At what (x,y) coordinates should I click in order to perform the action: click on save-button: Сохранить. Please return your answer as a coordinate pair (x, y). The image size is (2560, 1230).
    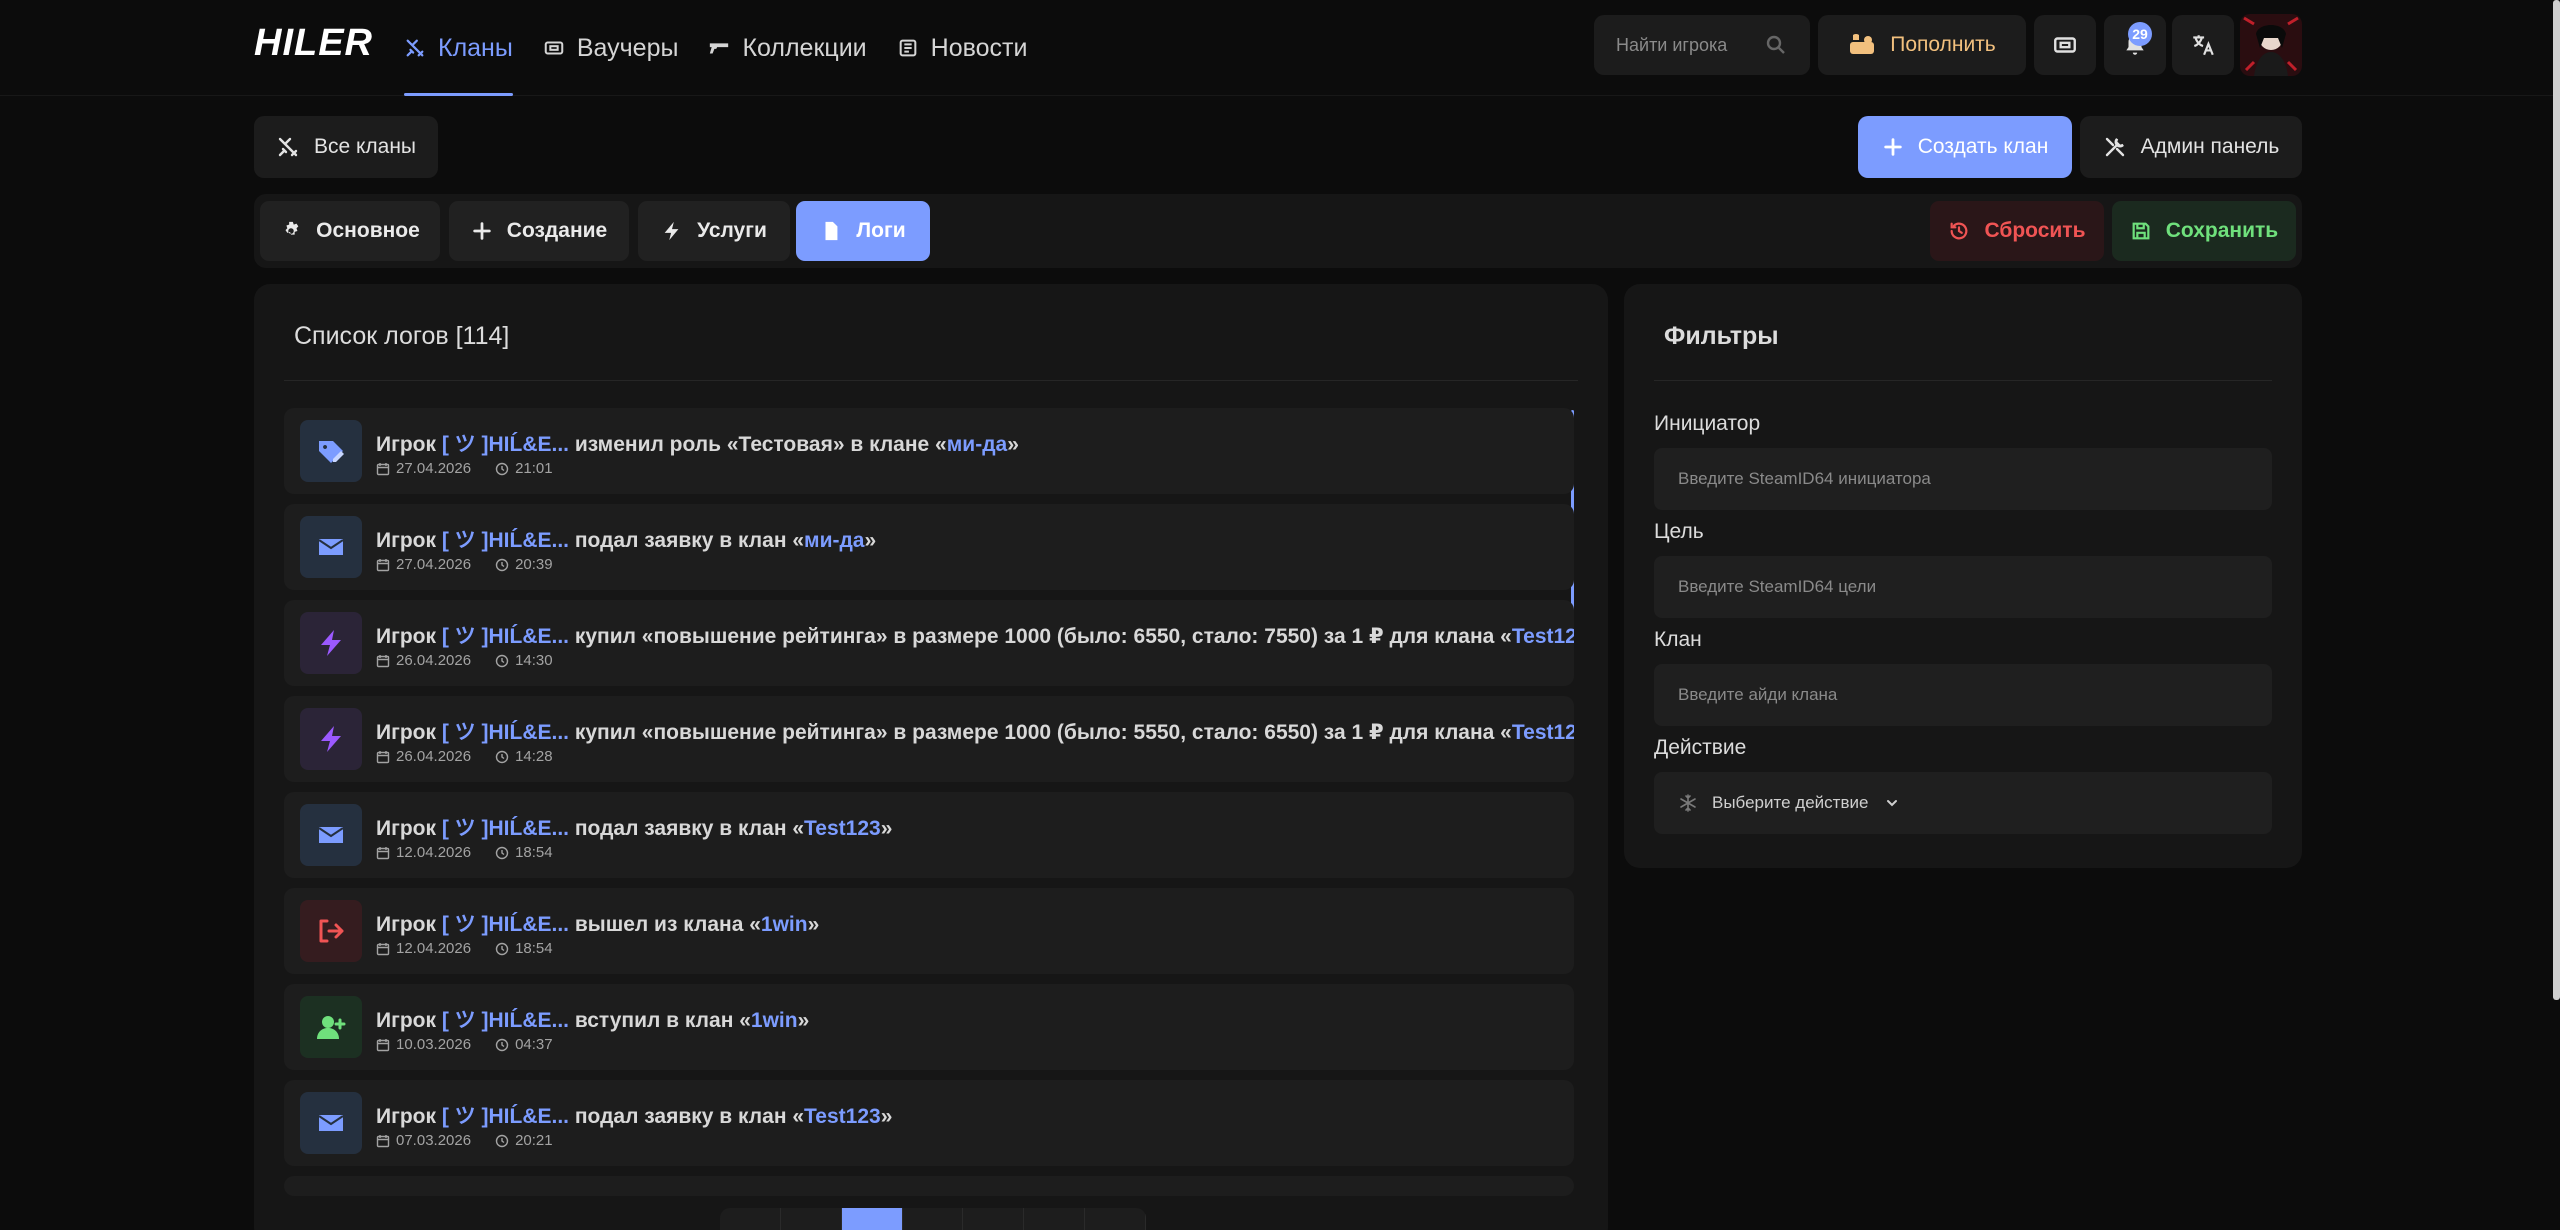
    Looking at the image, I should click on (2204, 231).